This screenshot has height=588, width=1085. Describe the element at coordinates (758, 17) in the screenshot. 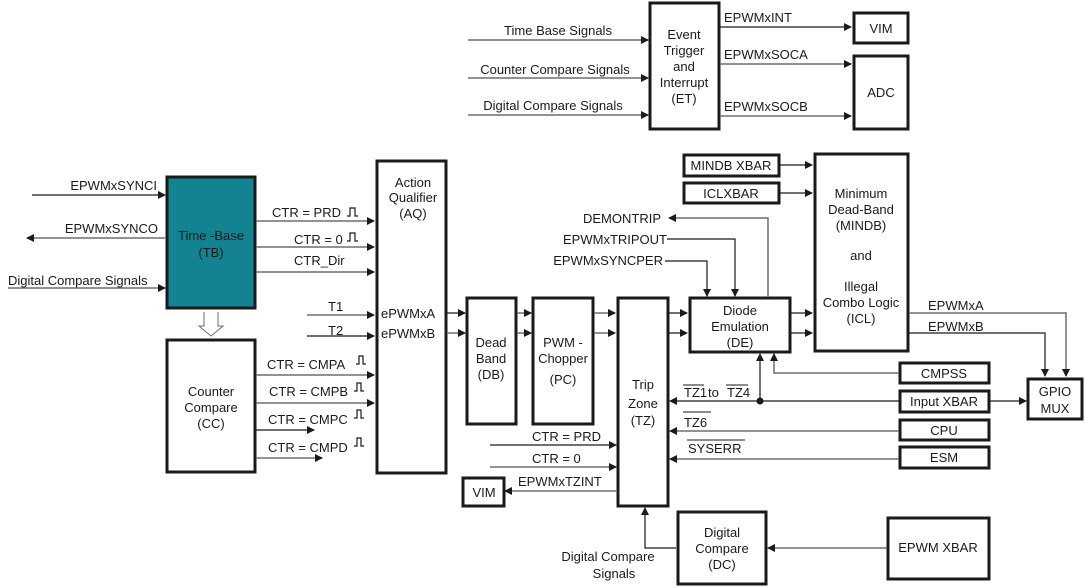

I see `epwmxint-label: EPWMxINT` at that location.